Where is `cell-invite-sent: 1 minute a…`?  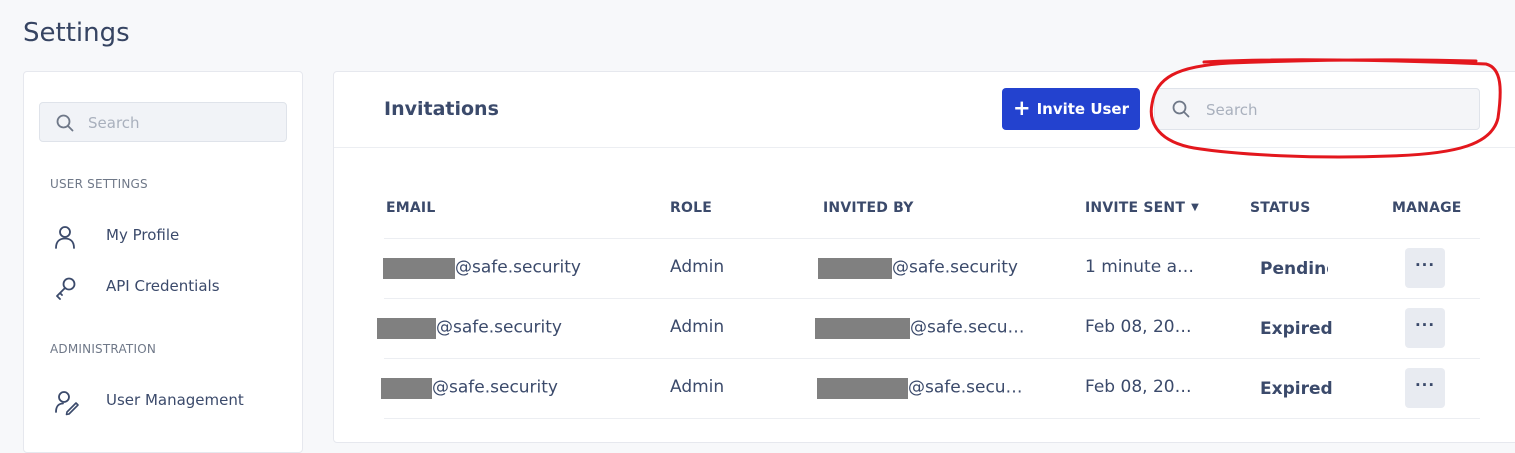 cell-invite-sent: 1 minute a… is located at coordinates (1139, 267).